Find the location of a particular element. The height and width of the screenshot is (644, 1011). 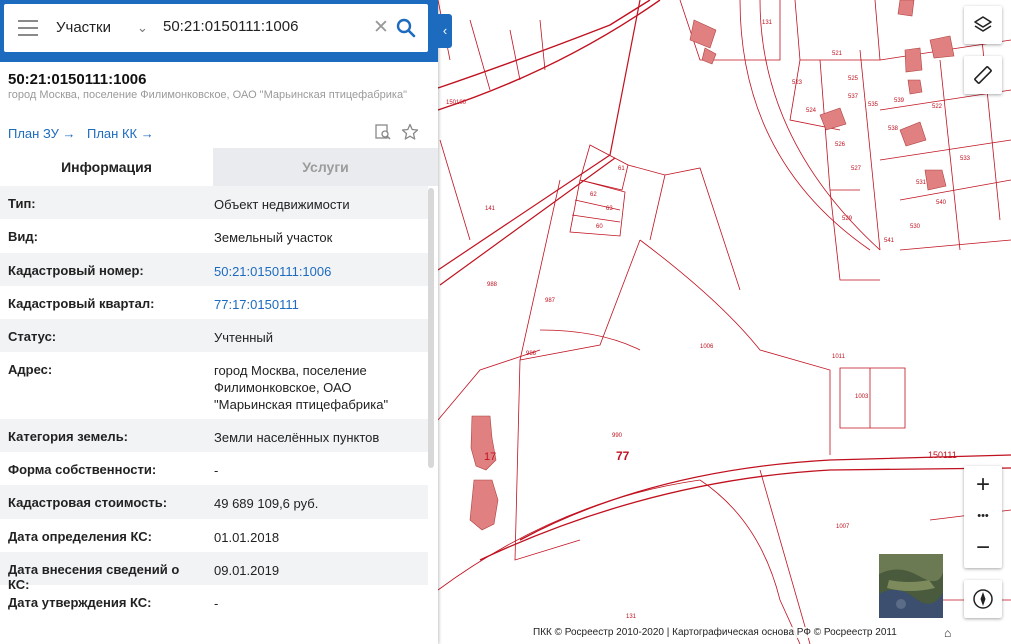

search-input is located at coordinates (265, 26).